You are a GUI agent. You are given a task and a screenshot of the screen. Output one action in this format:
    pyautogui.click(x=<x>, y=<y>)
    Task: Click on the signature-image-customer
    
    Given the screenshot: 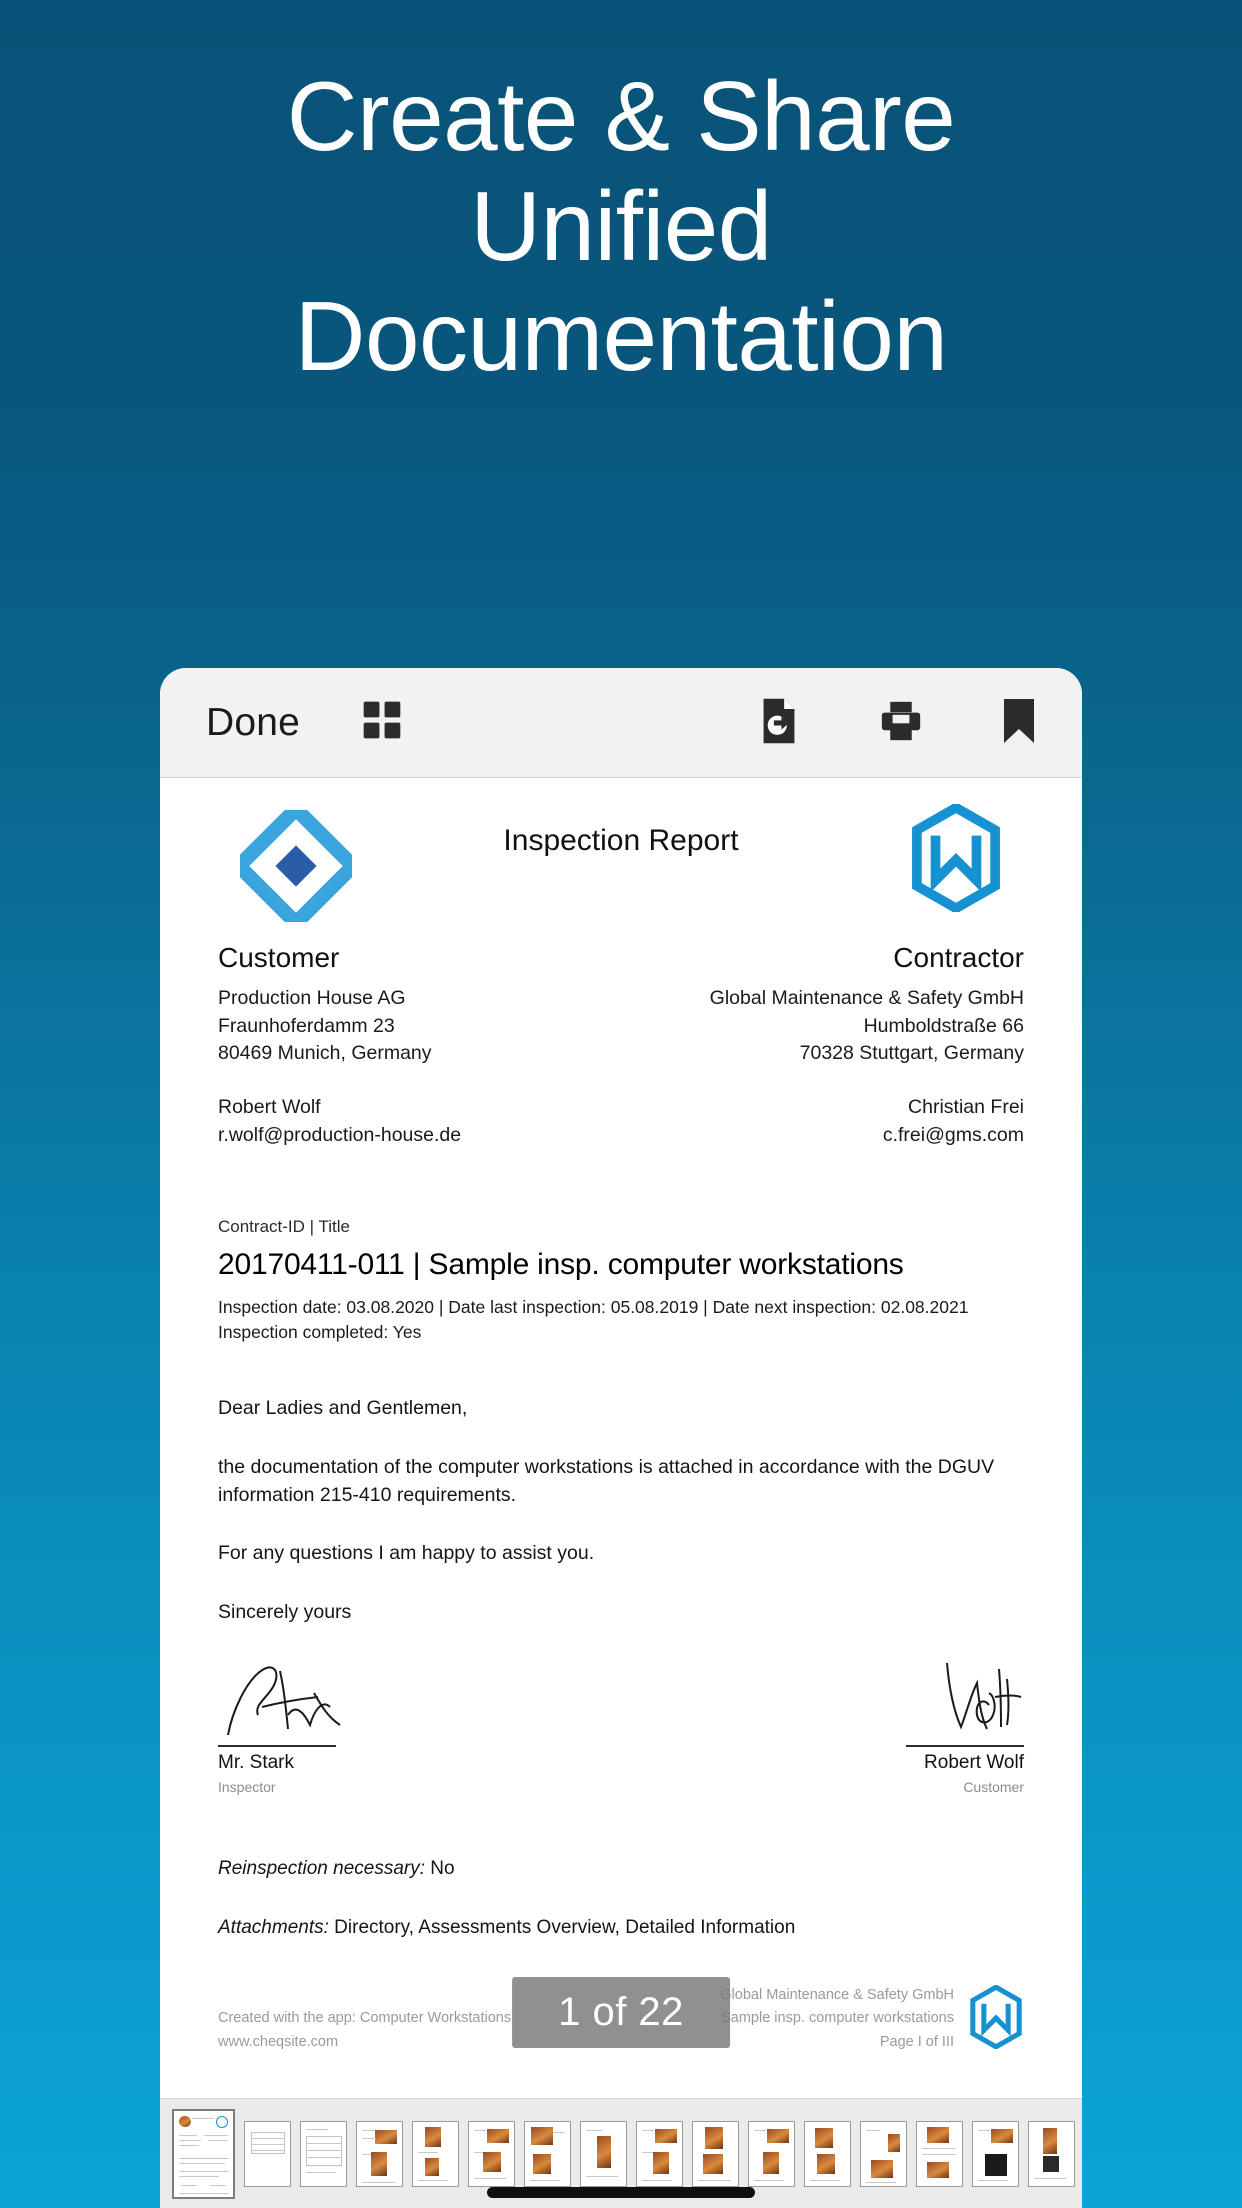 What is the action you would take?
    pyautogui.click(x=930, y=1699)
    